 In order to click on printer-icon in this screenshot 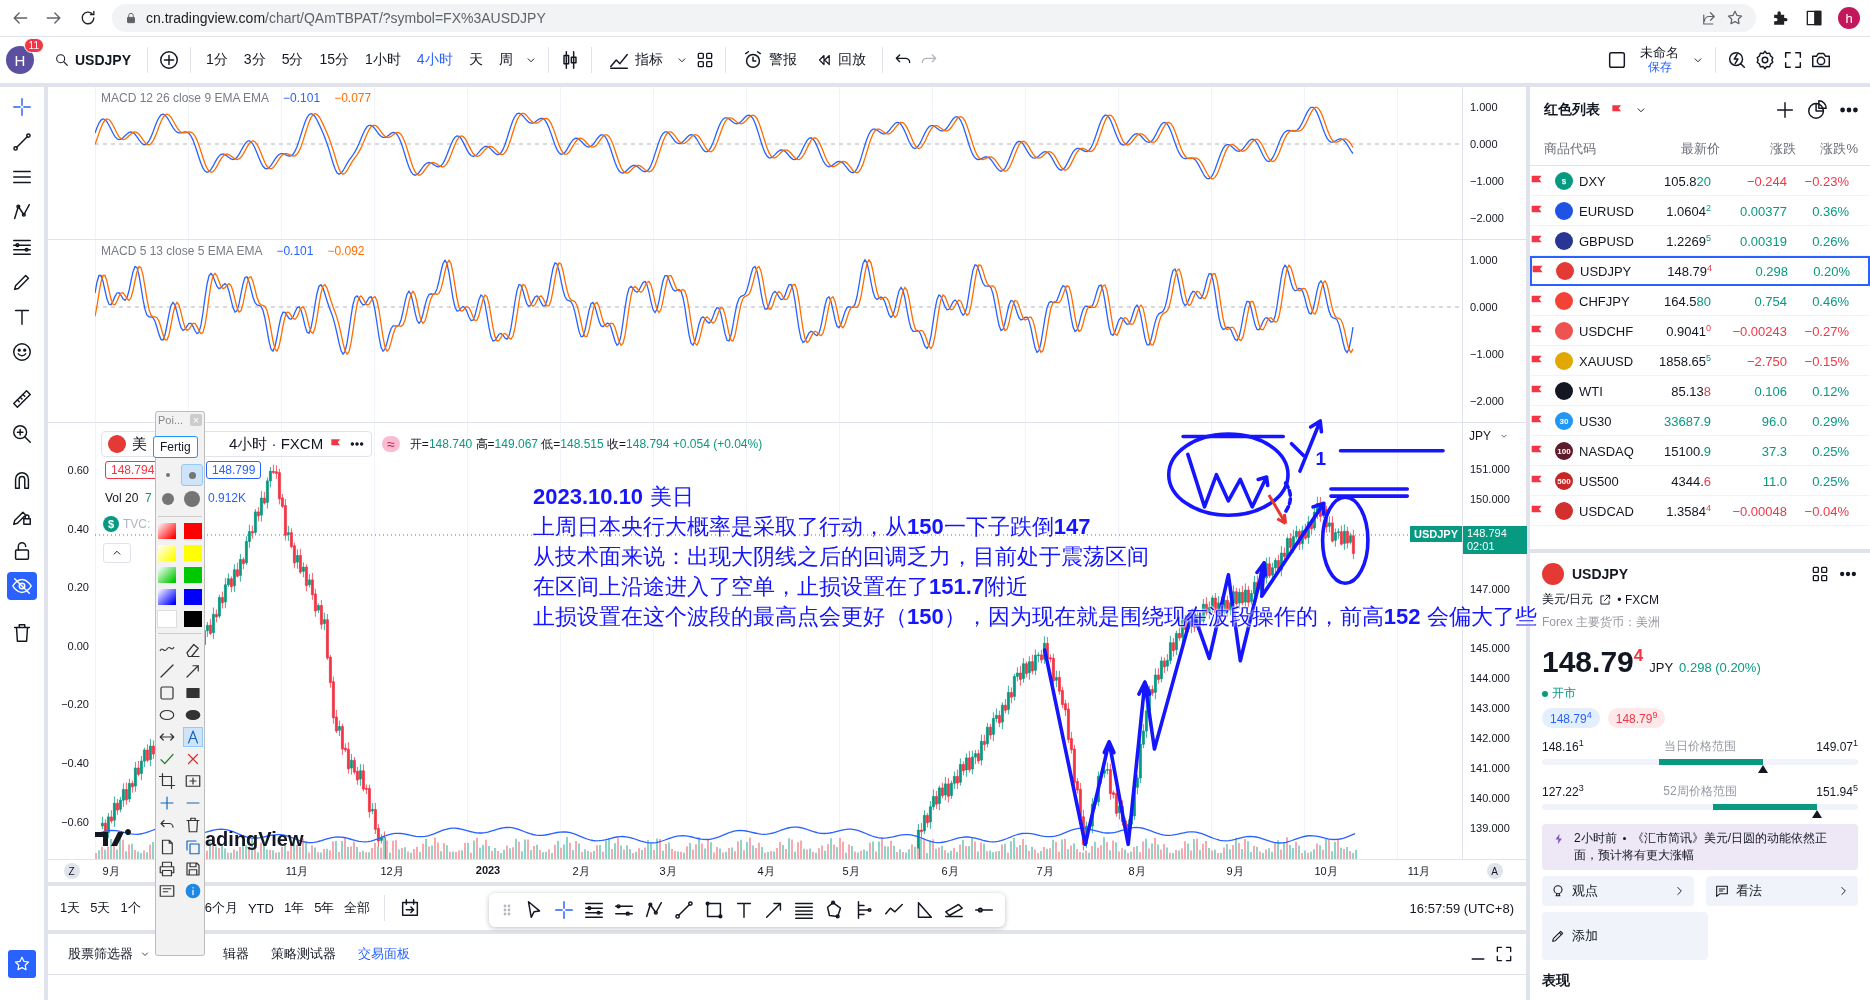, I will do `click(167, 869)`.